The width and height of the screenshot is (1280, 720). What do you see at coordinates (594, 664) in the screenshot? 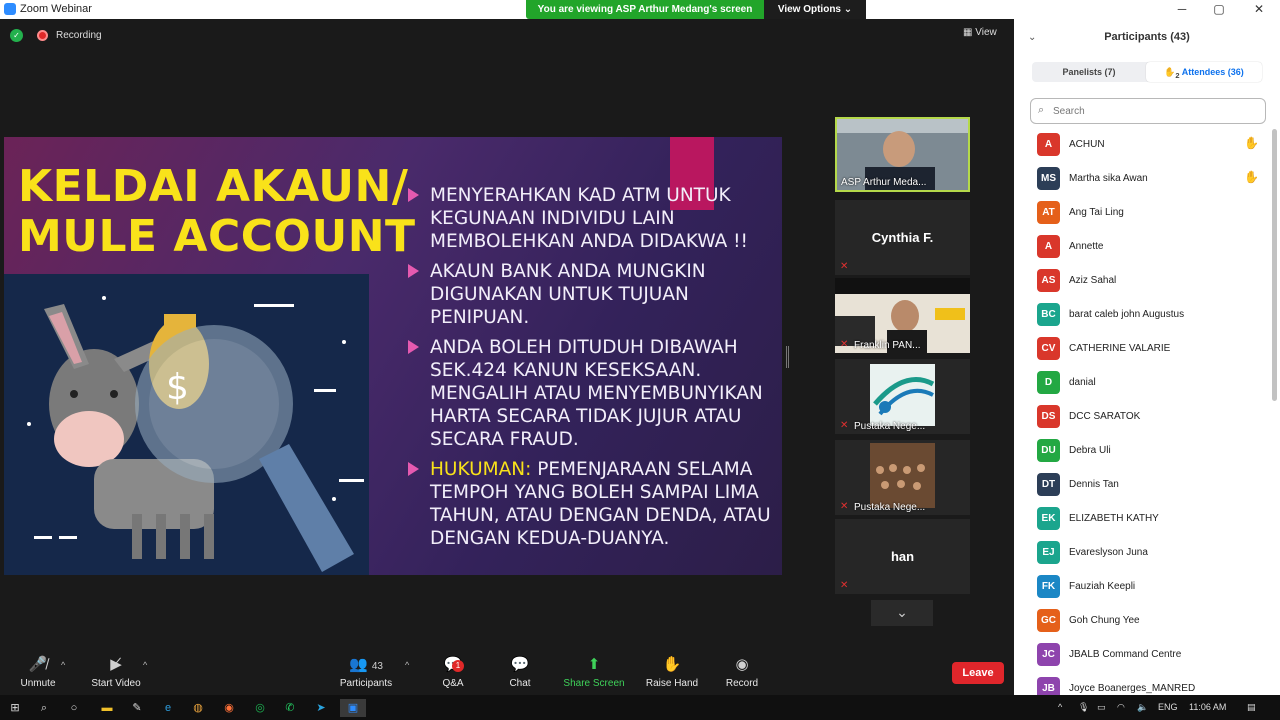
I see `share-screen-icon: ⬆` at bounding box center [594, 664].